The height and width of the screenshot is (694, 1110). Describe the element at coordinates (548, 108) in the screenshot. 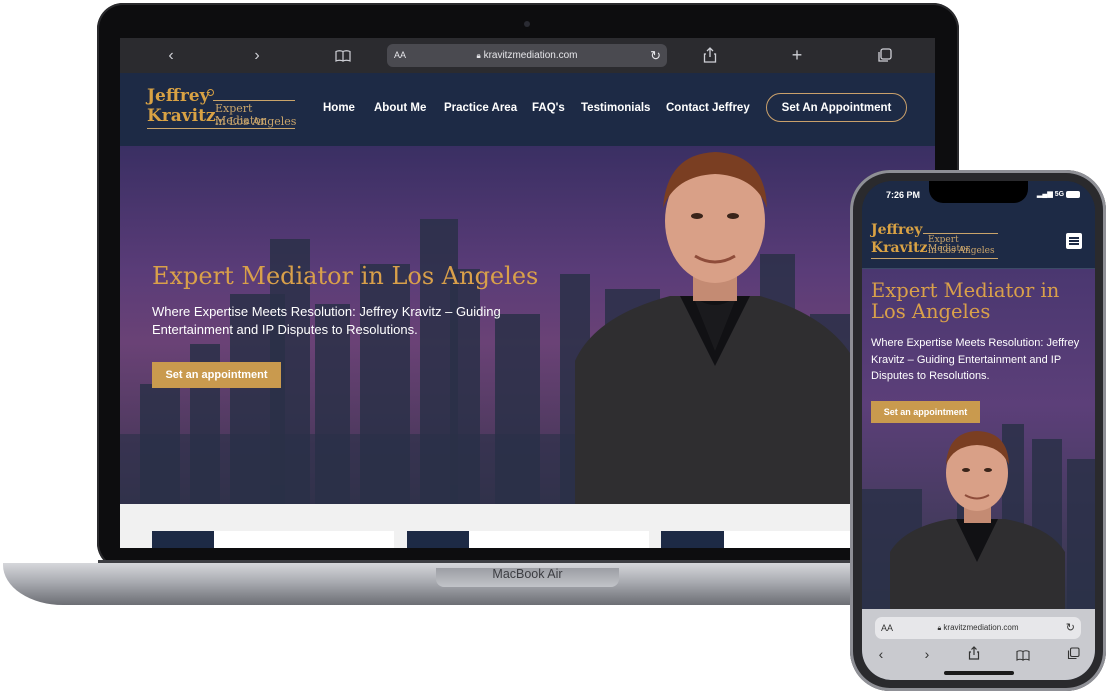

I see `nav-faqs: FAQ's` at that location.